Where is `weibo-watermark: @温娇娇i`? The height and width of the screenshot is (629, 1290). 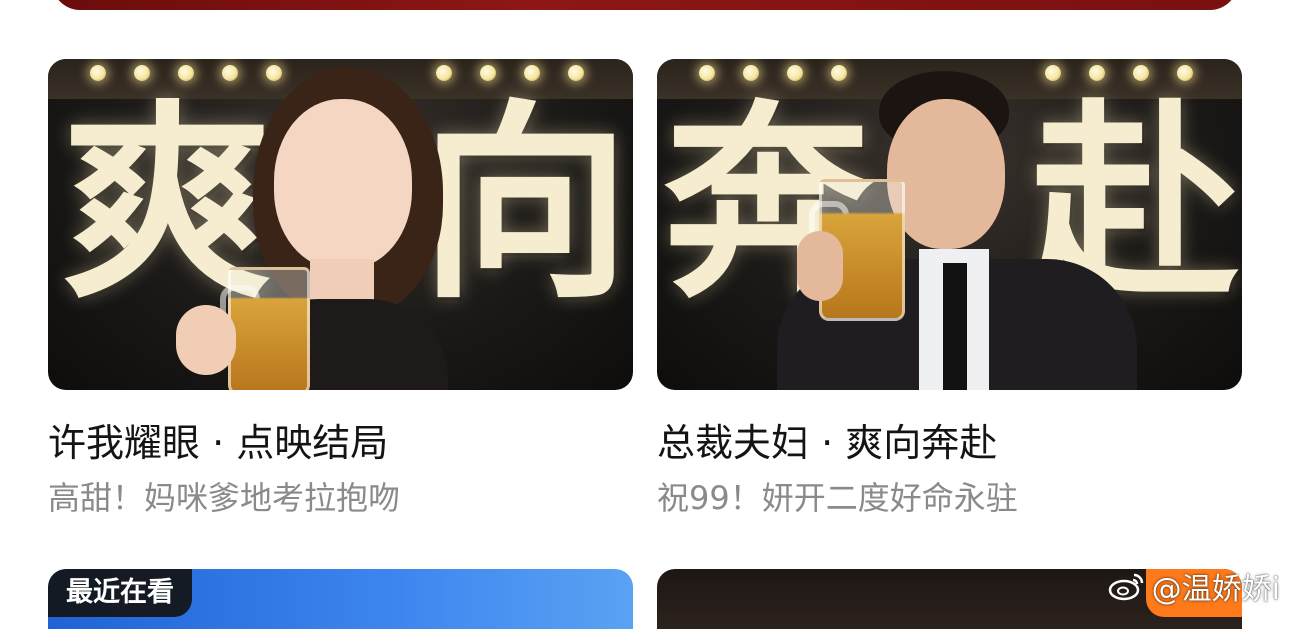
weibo-watermark: @温娇娇i is located at coordinates (1194, 586).